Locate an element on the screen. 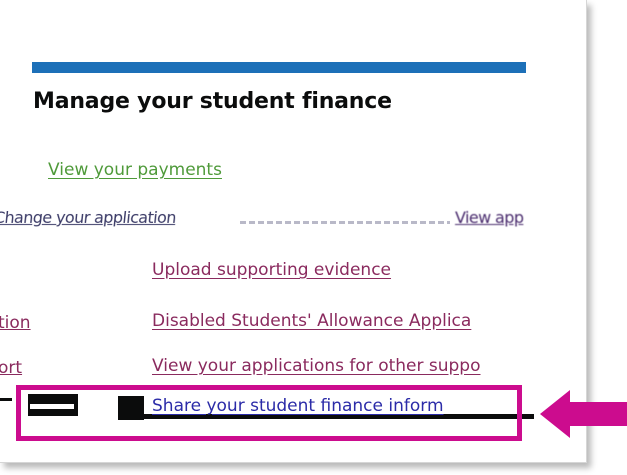  annotation-highlight-box is located at coordinates (269, 413).